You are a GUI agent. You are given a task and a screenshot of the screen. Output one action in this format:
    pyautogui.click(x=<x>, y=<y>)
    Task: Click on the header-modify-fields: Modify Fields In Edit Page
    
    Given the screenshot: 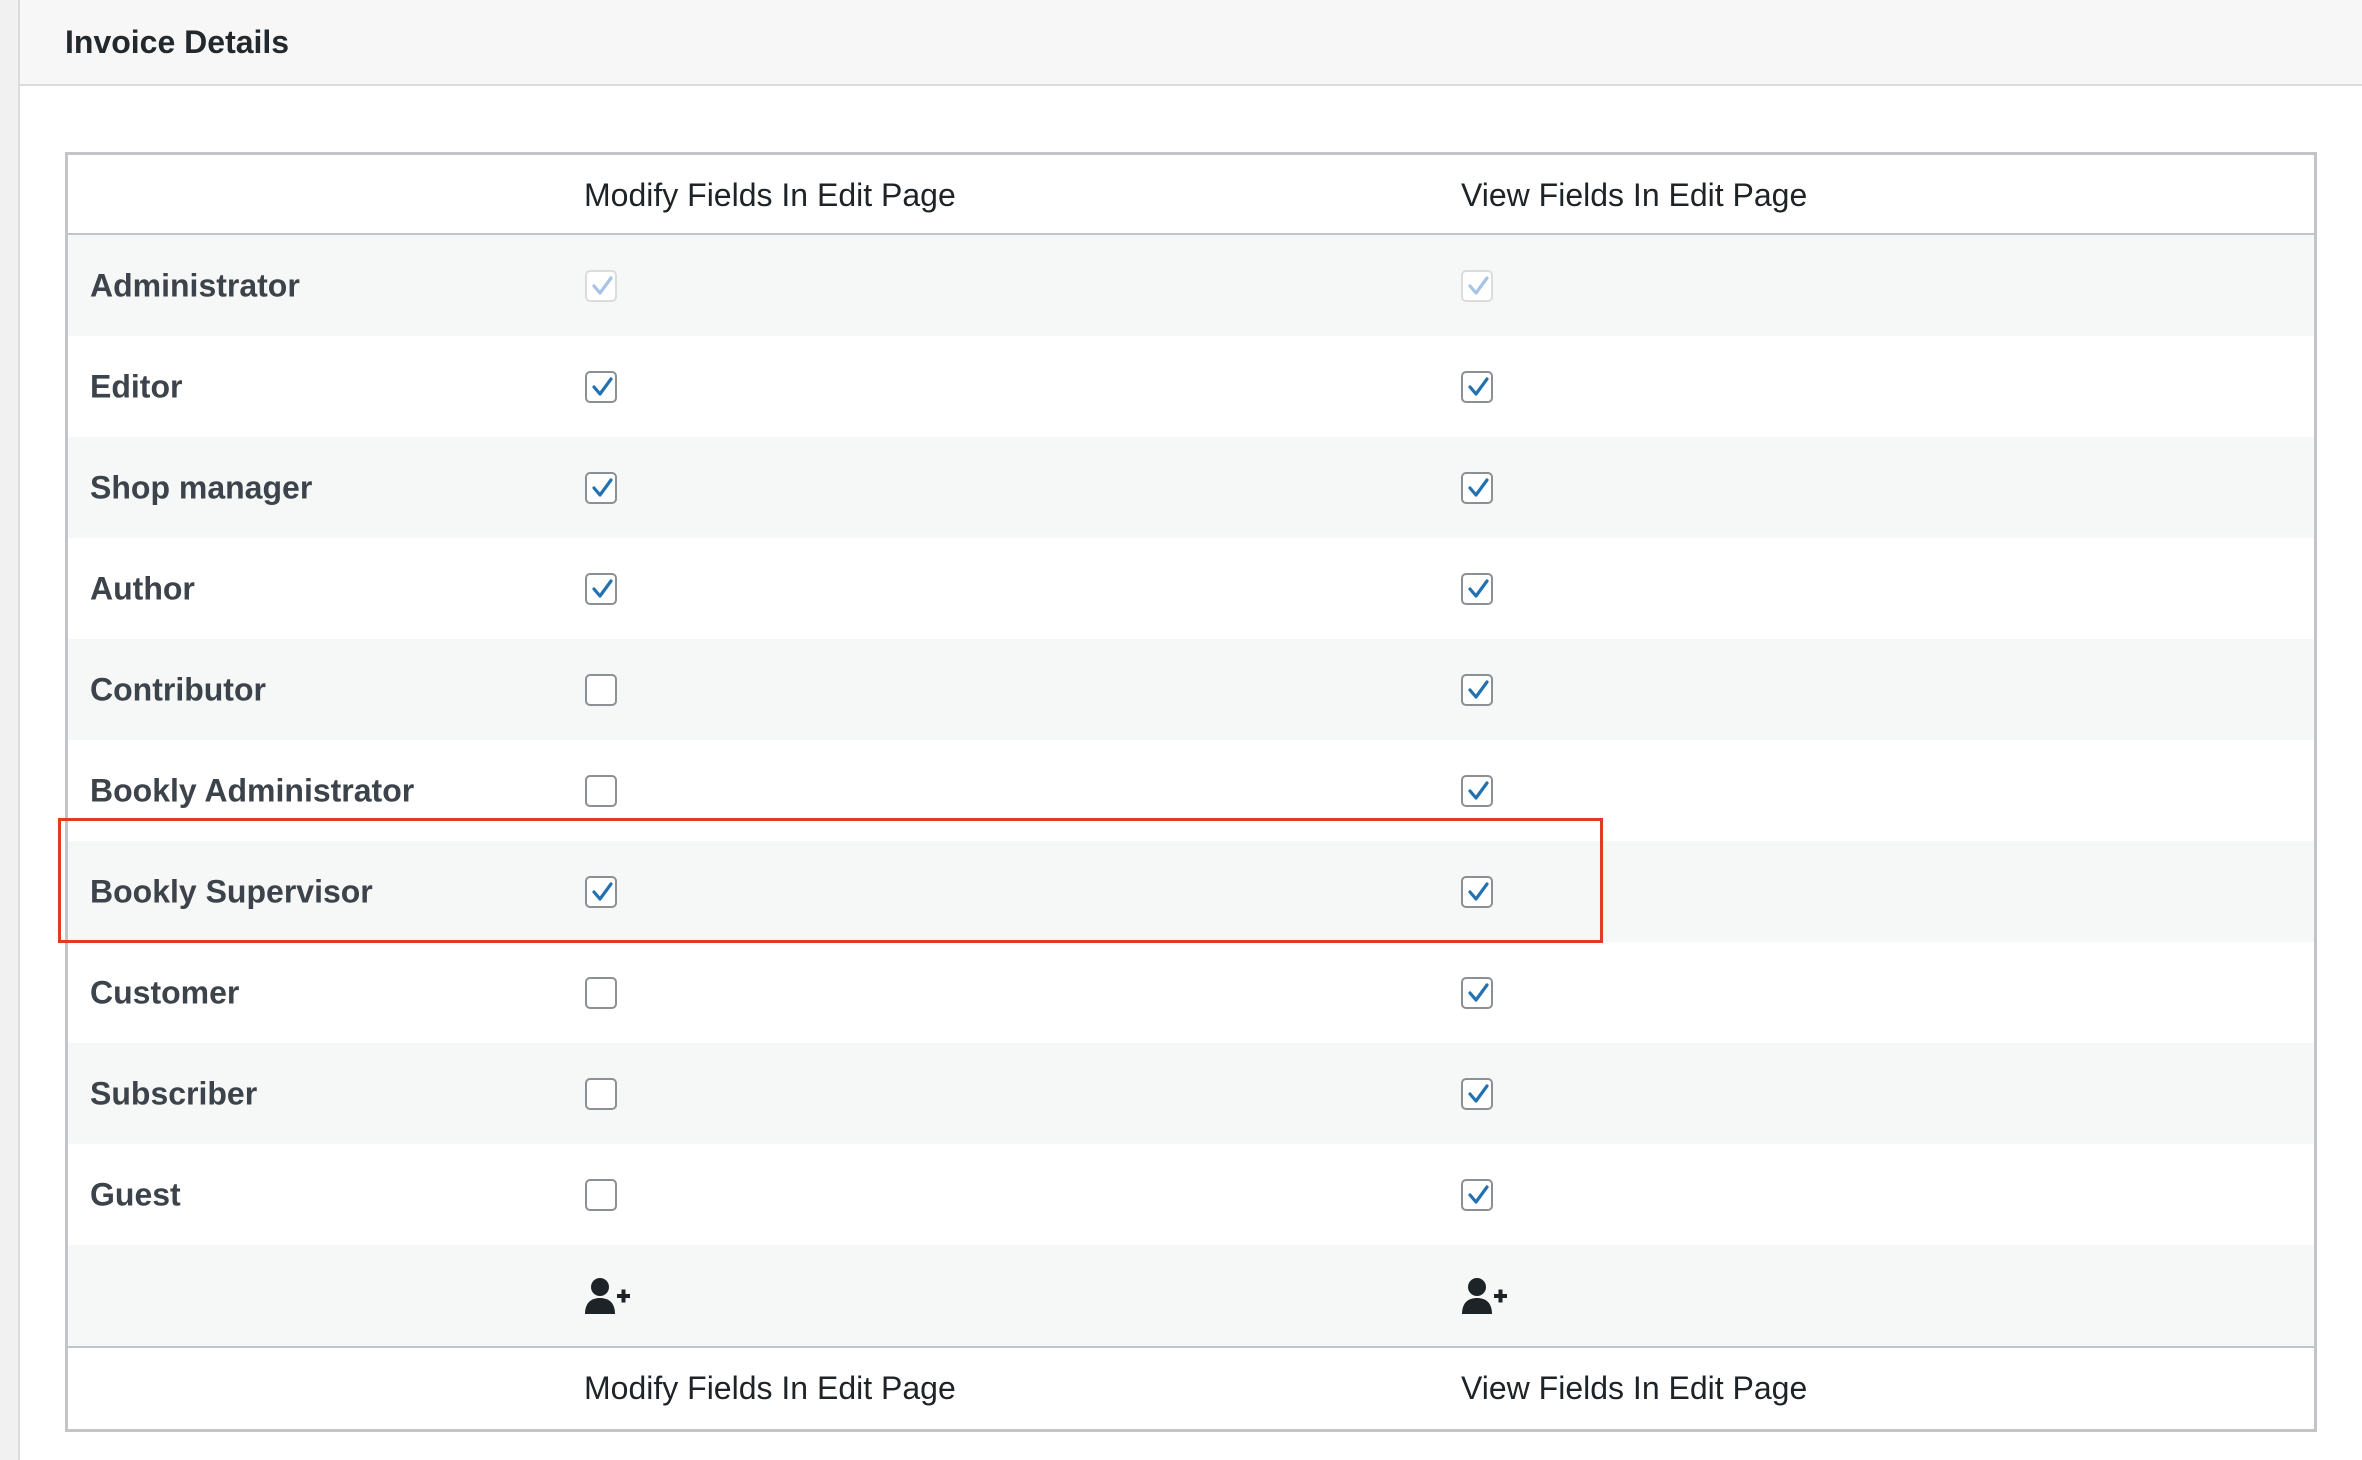 What is the action you would take?
    pyautogui.click(x=770, y=195)
    